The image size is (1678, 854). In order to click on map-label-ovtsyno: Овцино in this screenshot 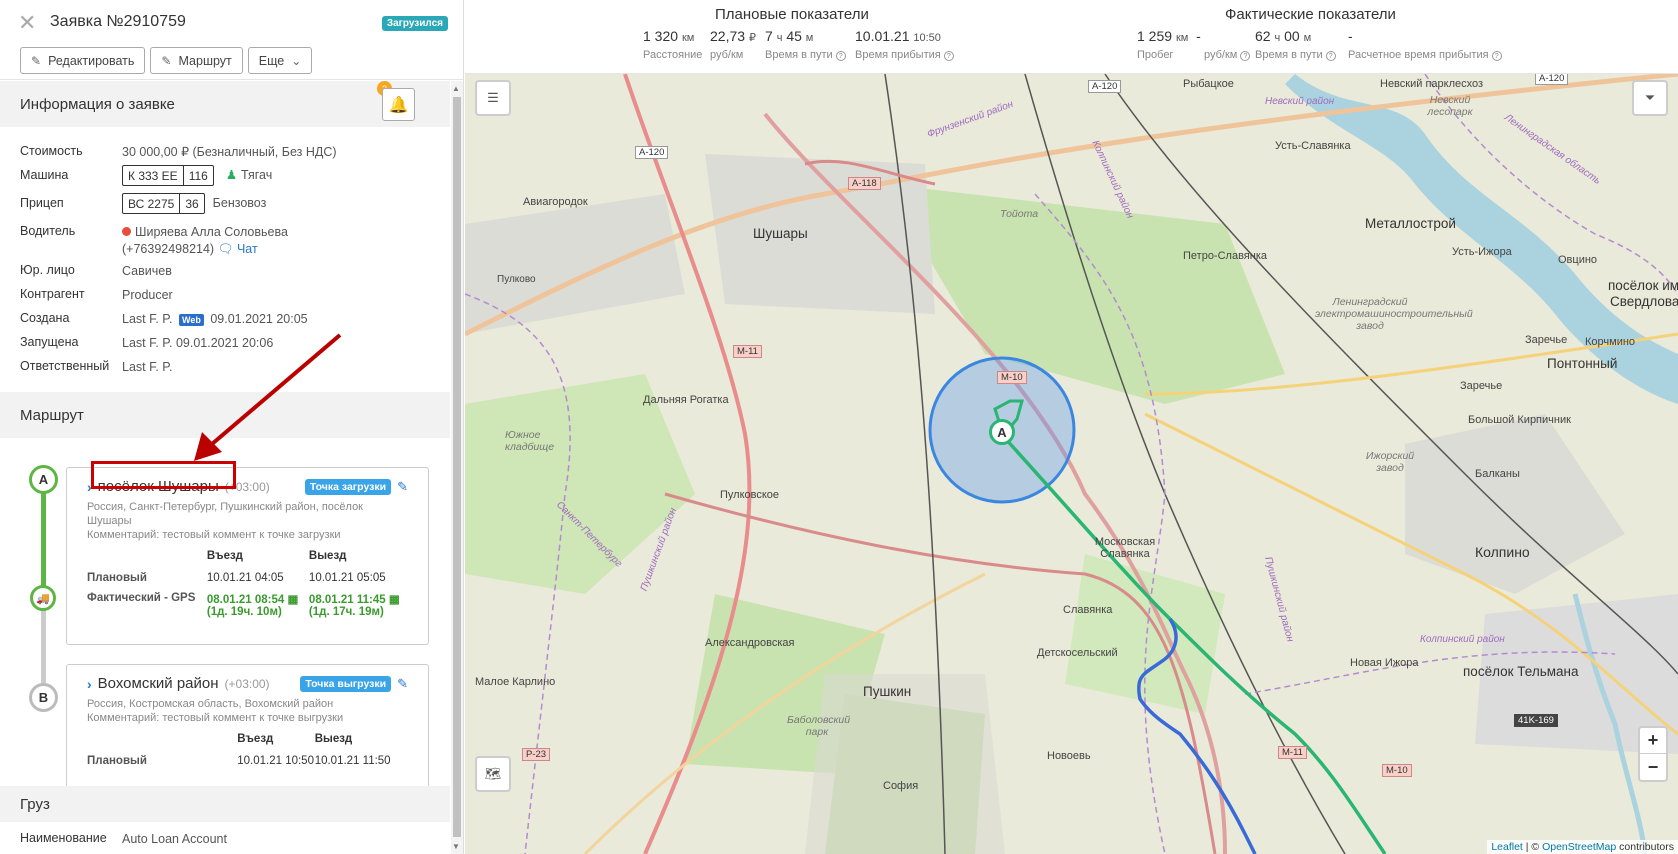, I will do `click(1578, 260)`.